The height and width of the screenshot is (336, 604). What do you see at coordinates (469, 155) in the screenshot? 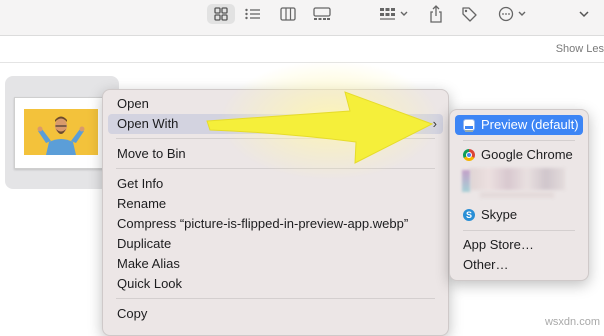
I see `chrome-icon` at bounding box center [469, 155].